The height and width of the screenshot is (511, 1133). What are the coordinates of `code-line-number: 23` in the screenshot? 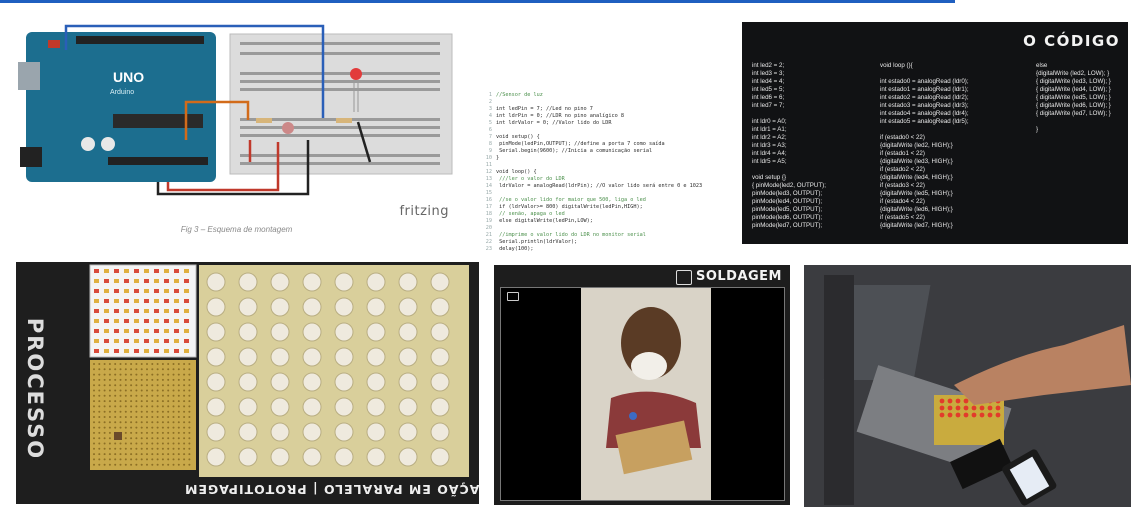 It's located at (488, 249).